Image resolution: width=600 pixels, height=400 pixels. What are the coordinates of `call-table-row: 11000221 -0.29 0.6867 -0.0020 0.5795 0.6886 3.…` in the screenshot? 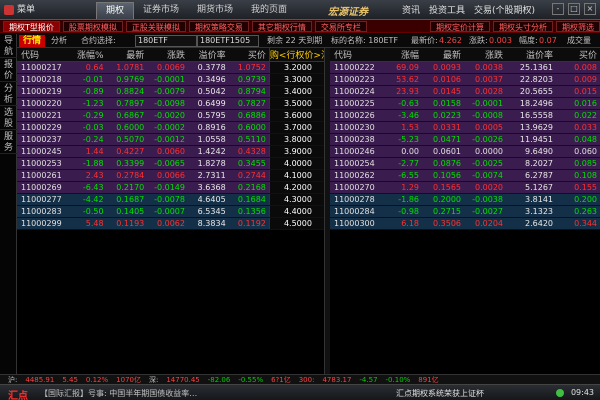 It's located at (174, 115).